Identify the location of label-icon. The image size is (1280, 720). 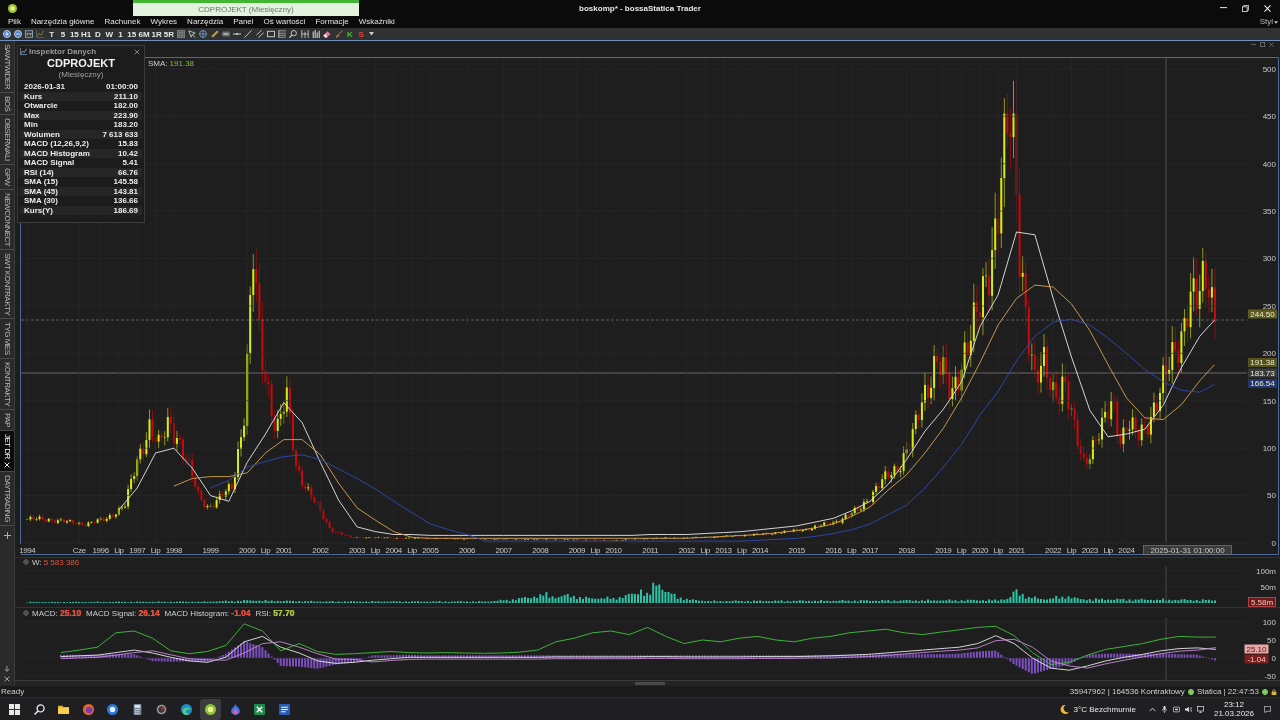
(225, 34).